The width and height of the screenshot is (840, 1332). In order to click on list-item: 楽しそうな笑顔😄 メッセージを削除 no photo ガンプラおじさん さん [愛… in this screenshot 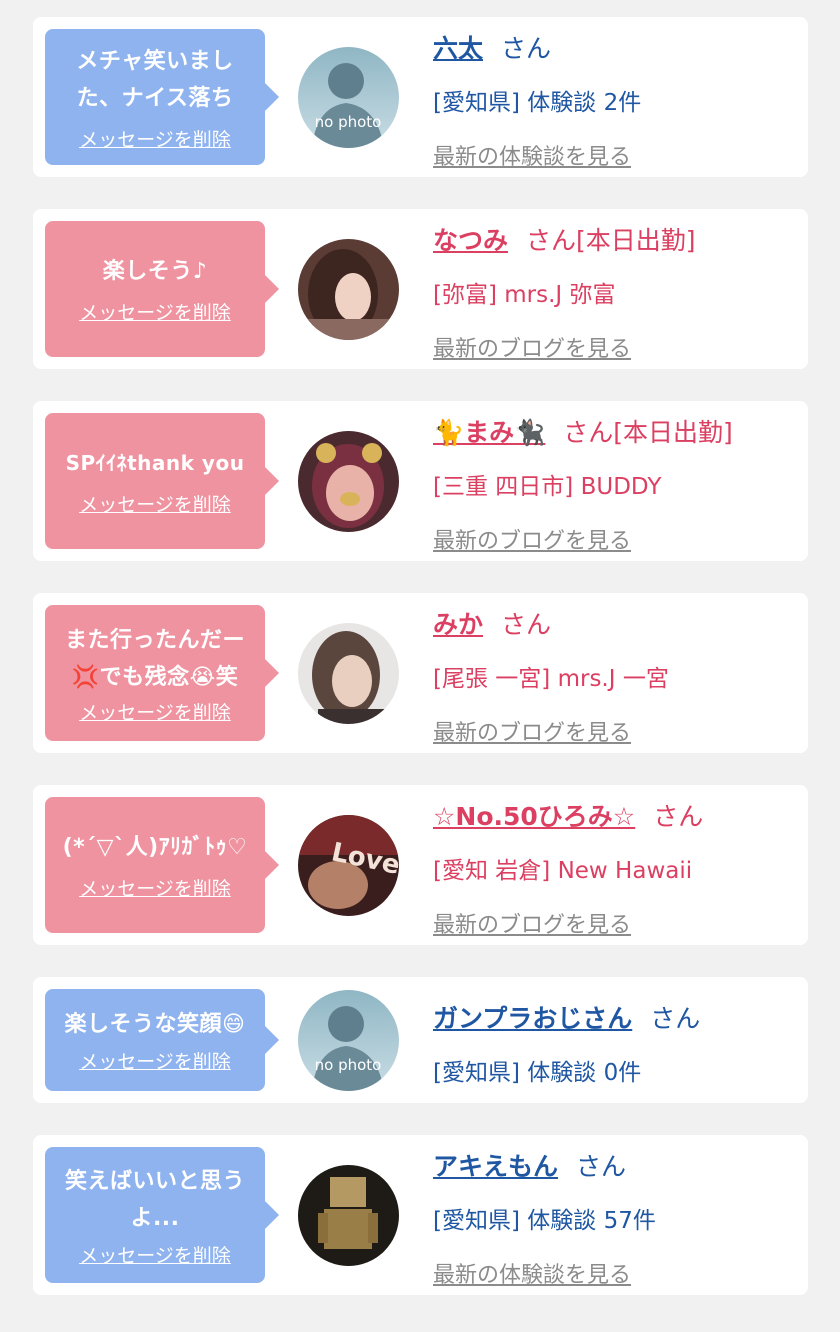, I will do `click(420, 1040)`.